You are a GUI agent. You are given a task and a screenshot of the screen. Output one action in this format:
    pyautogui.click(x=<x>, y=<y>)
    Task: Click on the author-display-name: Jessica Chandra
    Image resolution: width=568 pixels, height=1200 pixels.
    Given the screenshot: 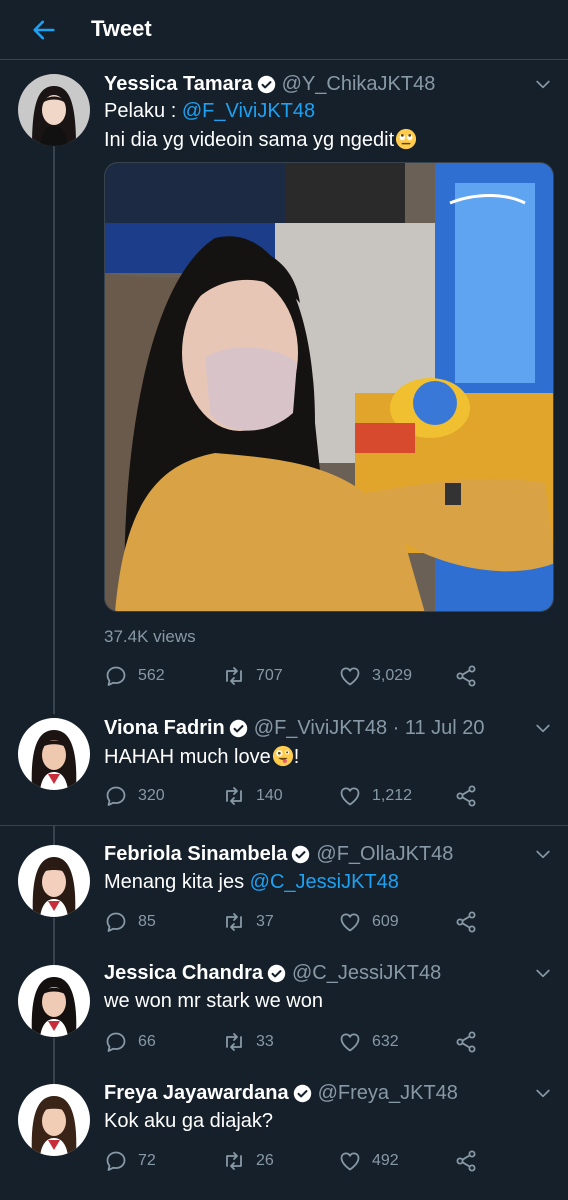 What is the action you would take?
    pyautogui.click(x=183, y=973)
    